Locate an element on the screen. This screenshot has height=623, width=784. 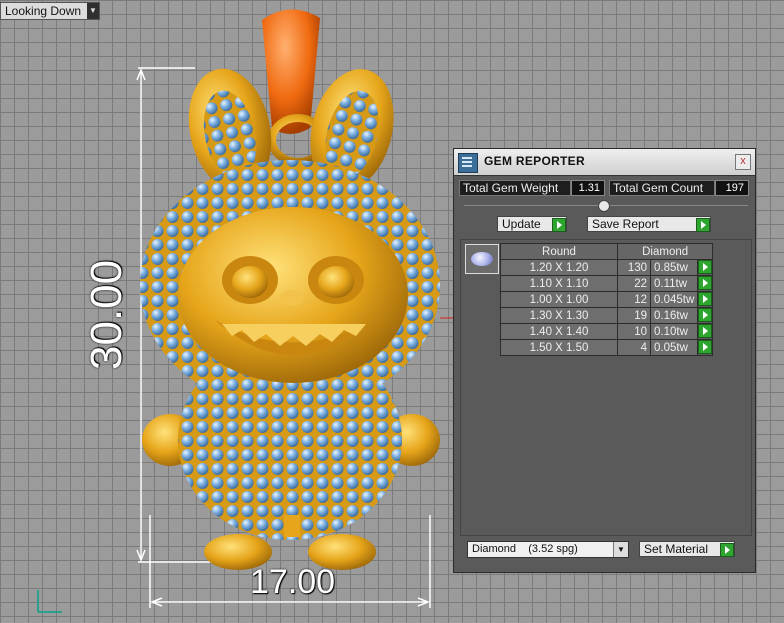
gem-size: 1.10 X 1.10 is located at coordinates (559, 283).